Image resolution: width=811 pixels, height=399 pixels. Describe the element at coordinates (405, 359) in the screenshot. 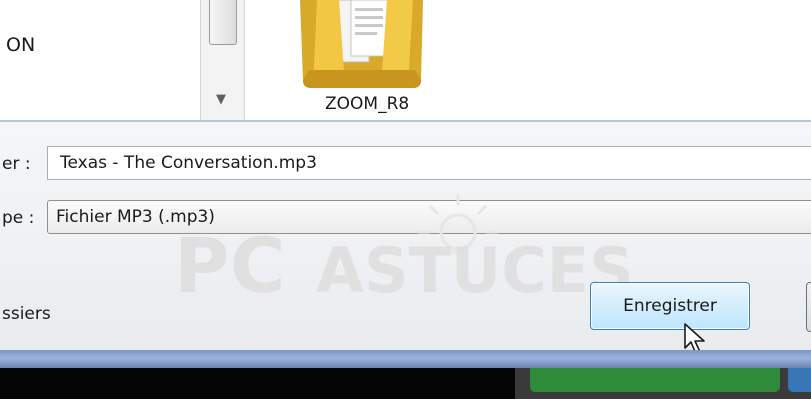

I see `window-frame-bottom` at that location.